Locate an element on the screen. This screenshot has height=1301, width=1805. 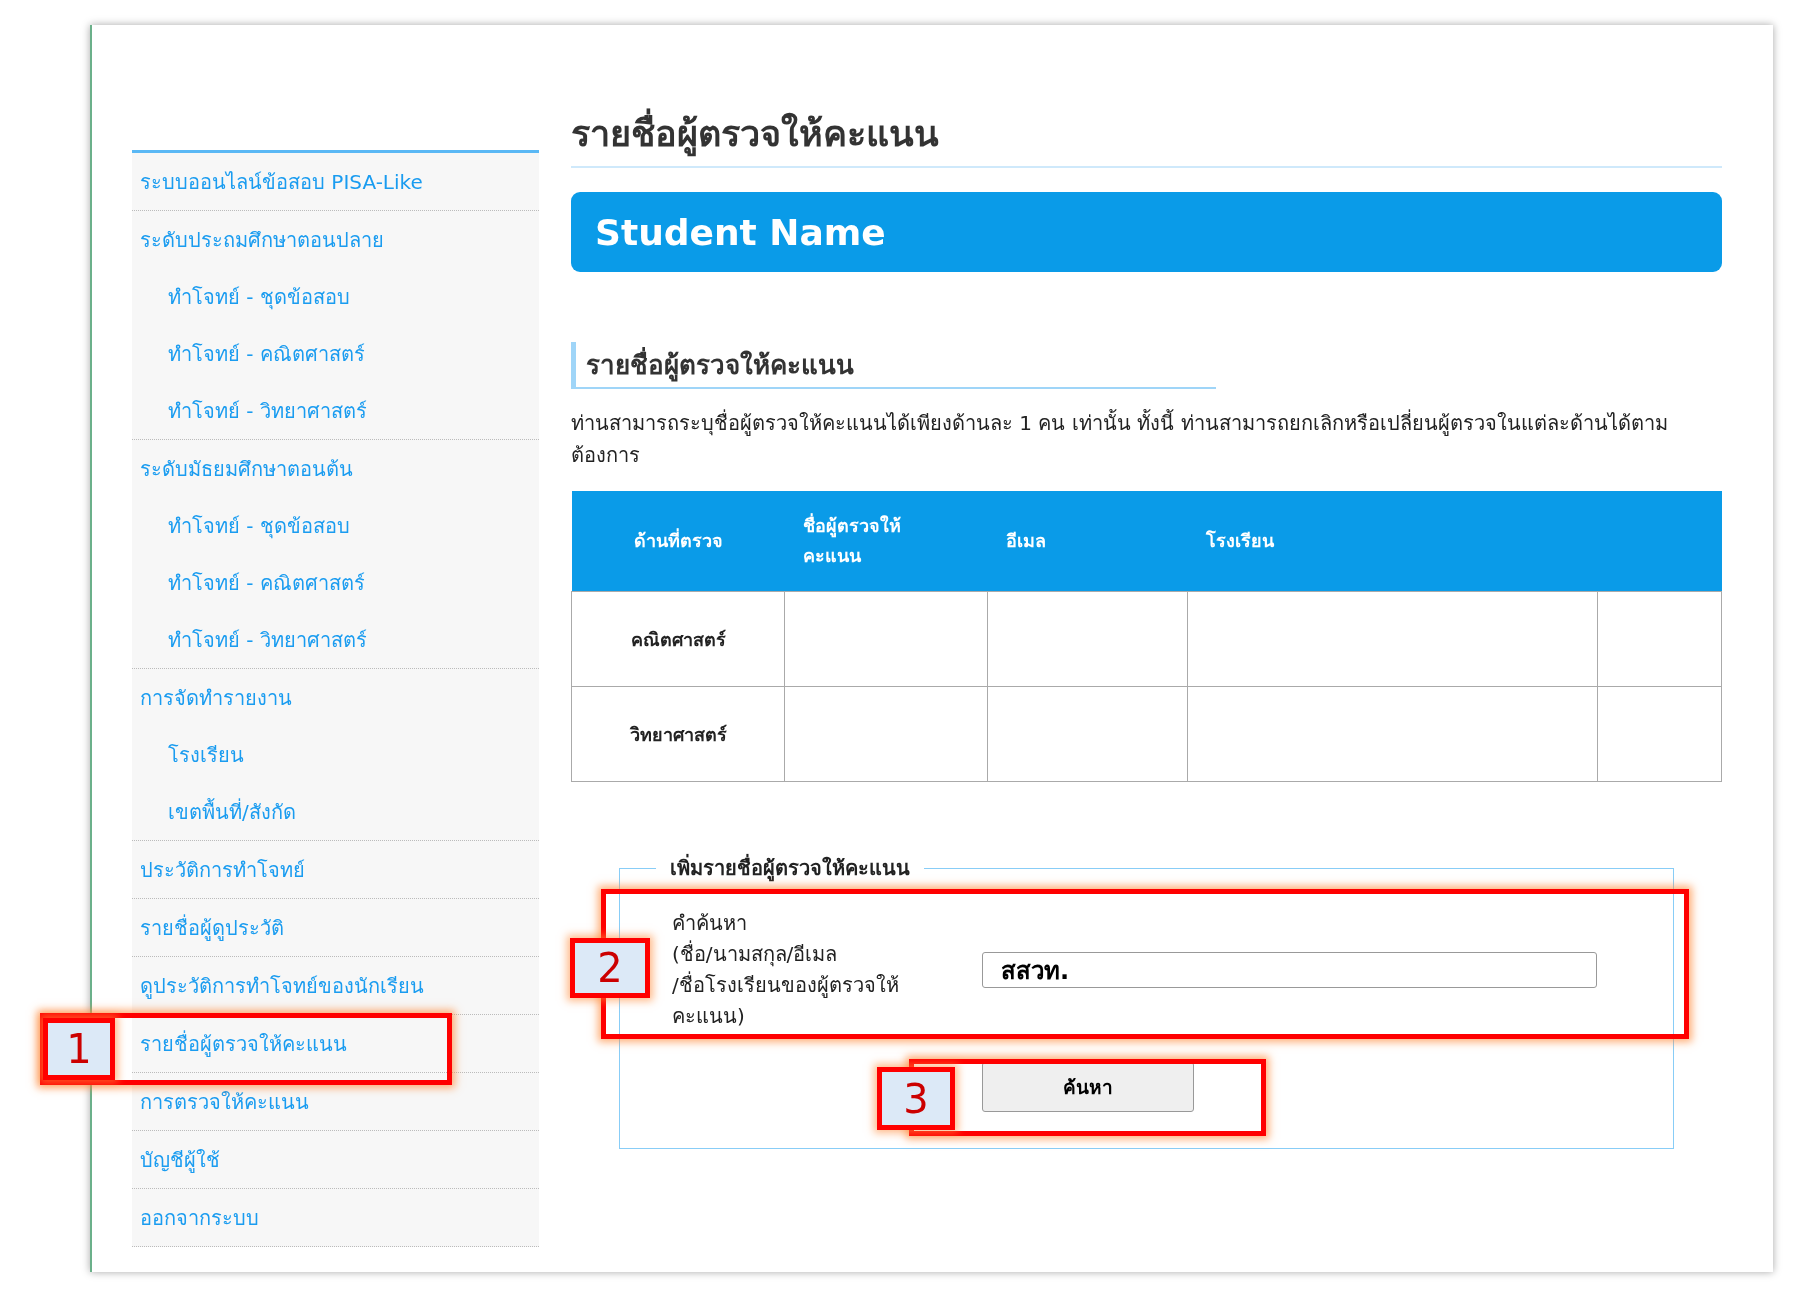
step-number: 3 is located at coordinates (916, 1098).